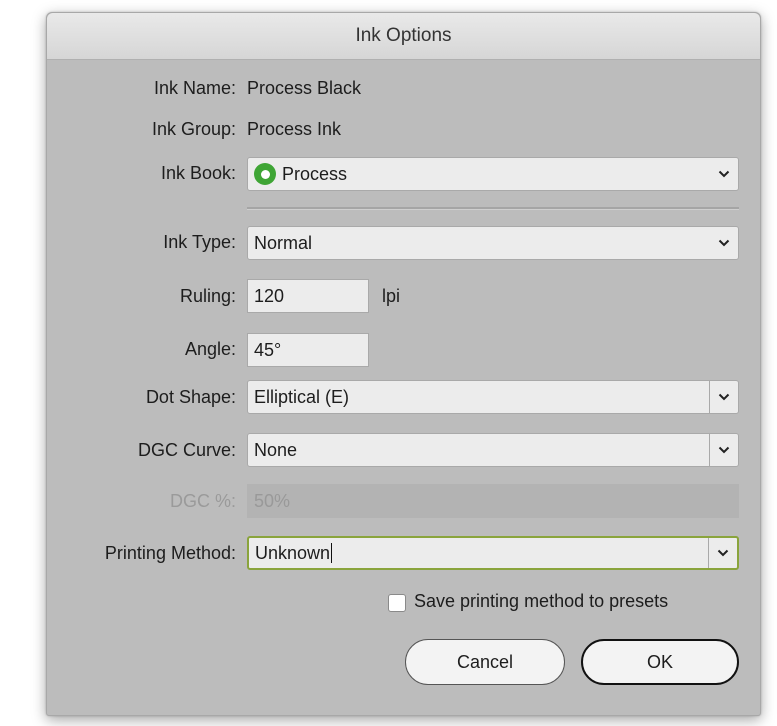 Image resolution: width=777 pixels, height=726 pixels. I want to click on dot-shape-value: Elliptical (E), so click(302, 396).